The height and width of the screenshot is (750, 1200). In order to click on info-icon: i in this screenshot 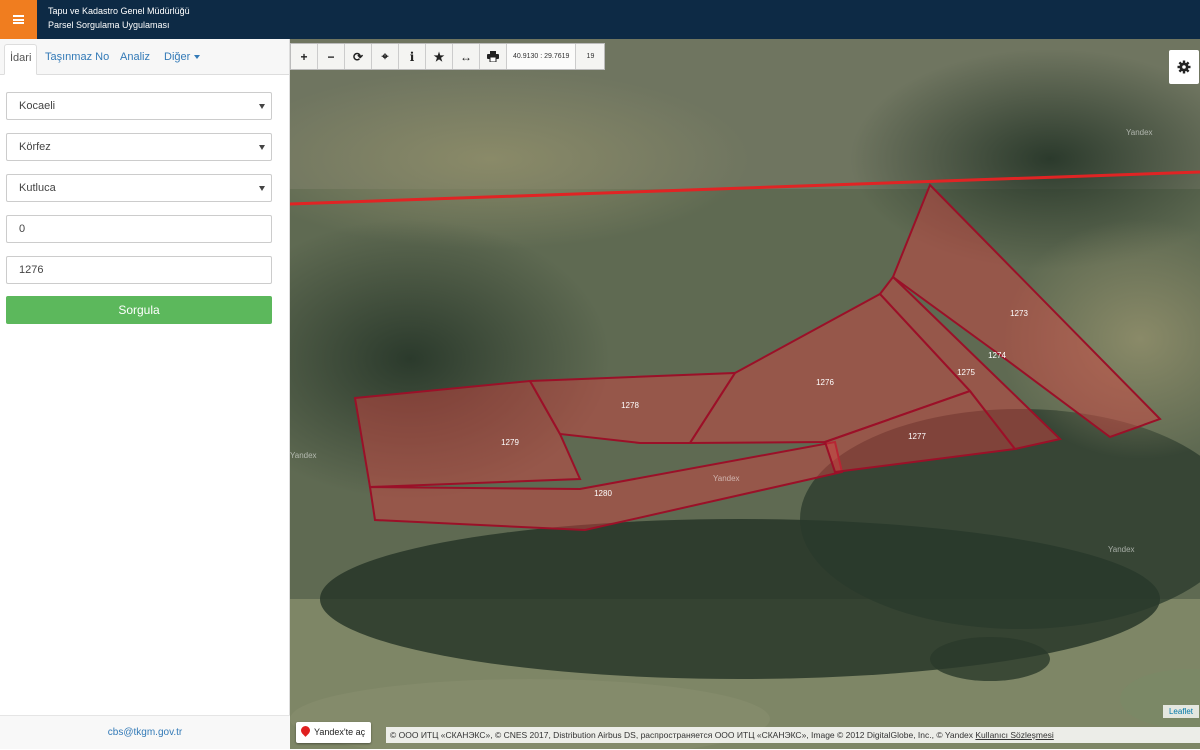, I will do `click(412, 56)`.